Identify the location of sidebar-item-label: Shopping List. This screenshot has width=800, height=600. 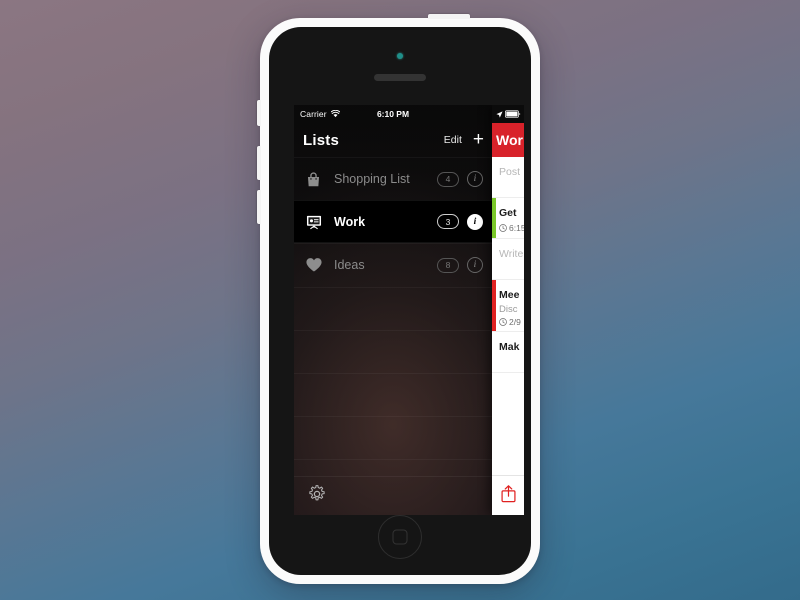
(372, 179).